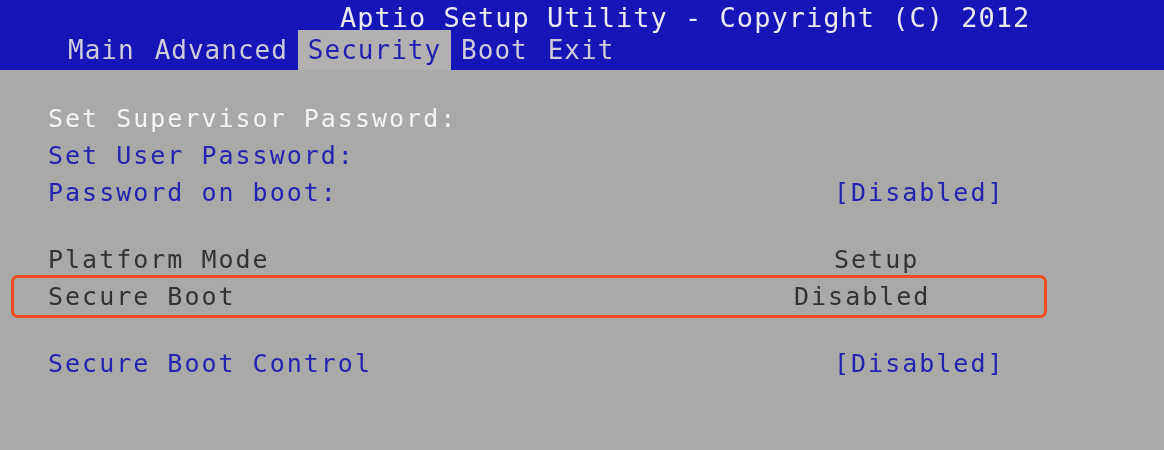 Image resolution: width=1164 pixels, height=450 pixels. I want to click on setting-label: Secure Boot, so click(142, 297).